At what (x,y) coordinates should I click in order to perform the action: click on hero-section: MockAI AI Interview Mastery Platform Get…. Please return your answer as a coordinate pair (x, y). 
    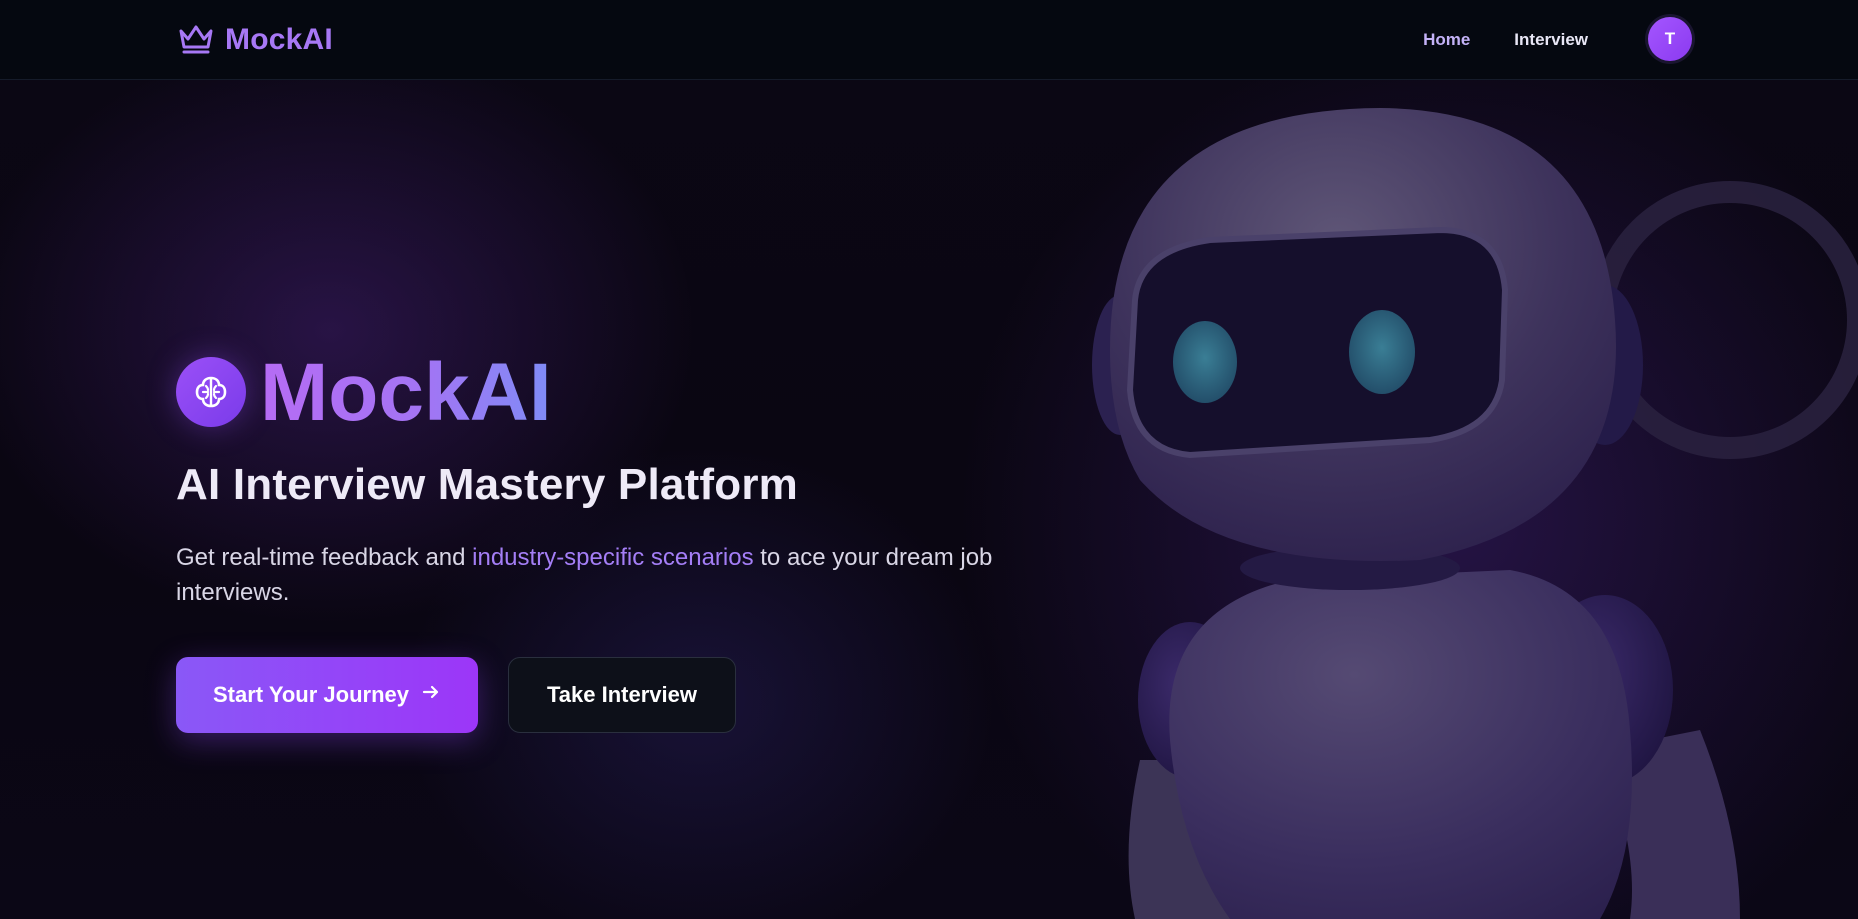
    Looking at the image, I should click on (601, 480).